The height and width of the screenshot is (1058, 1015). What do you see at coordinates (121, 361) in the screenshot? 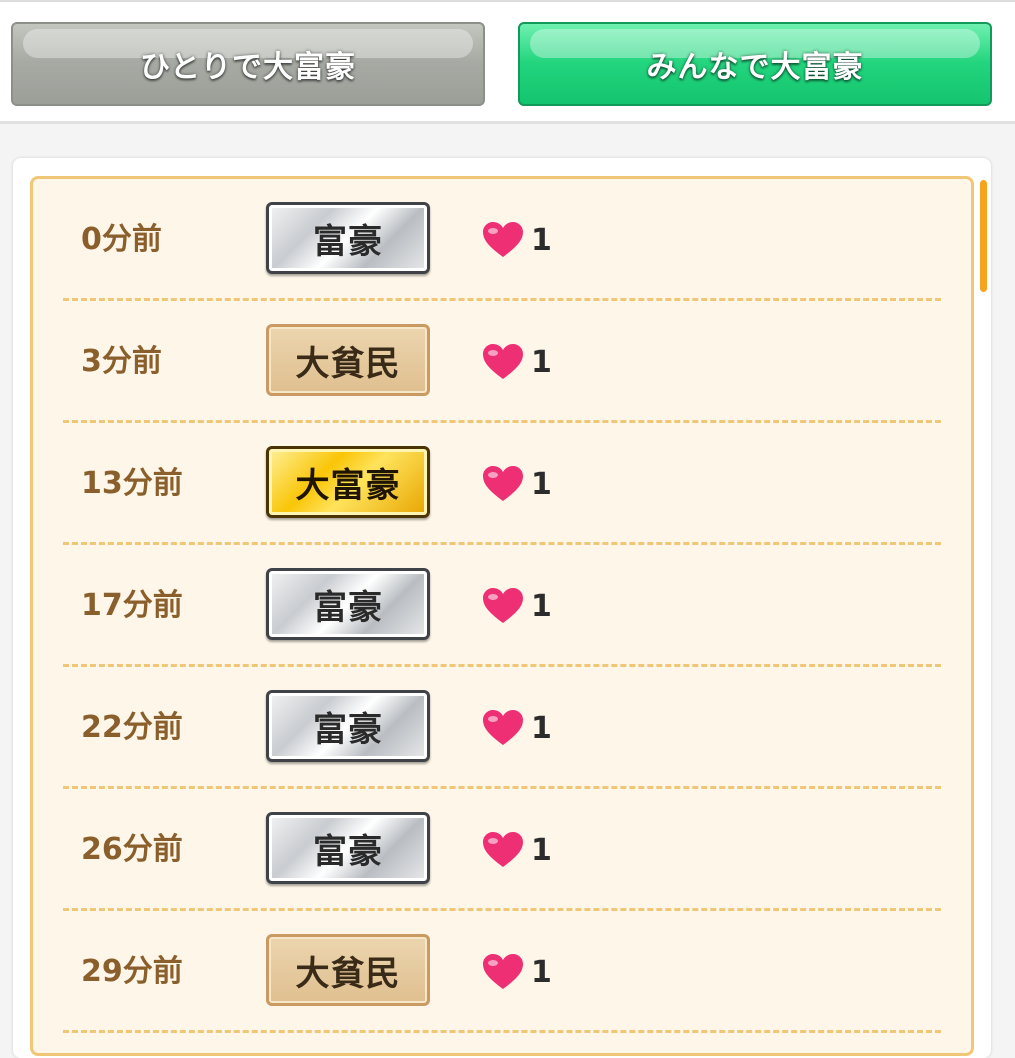
I see `row-time: 3分前` at bounding box center [121, 361].